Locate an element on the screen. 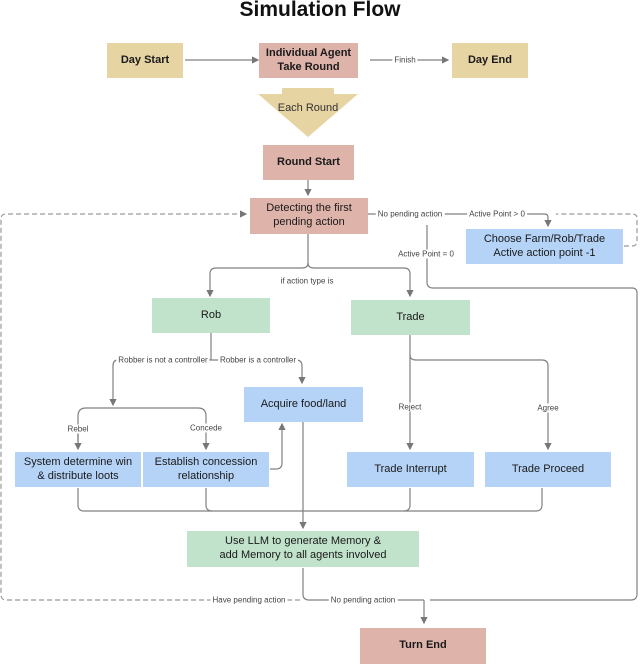 The width and height of the screenshot is (640, 664). label-finish: Finish is located at coordinates (405, 60).